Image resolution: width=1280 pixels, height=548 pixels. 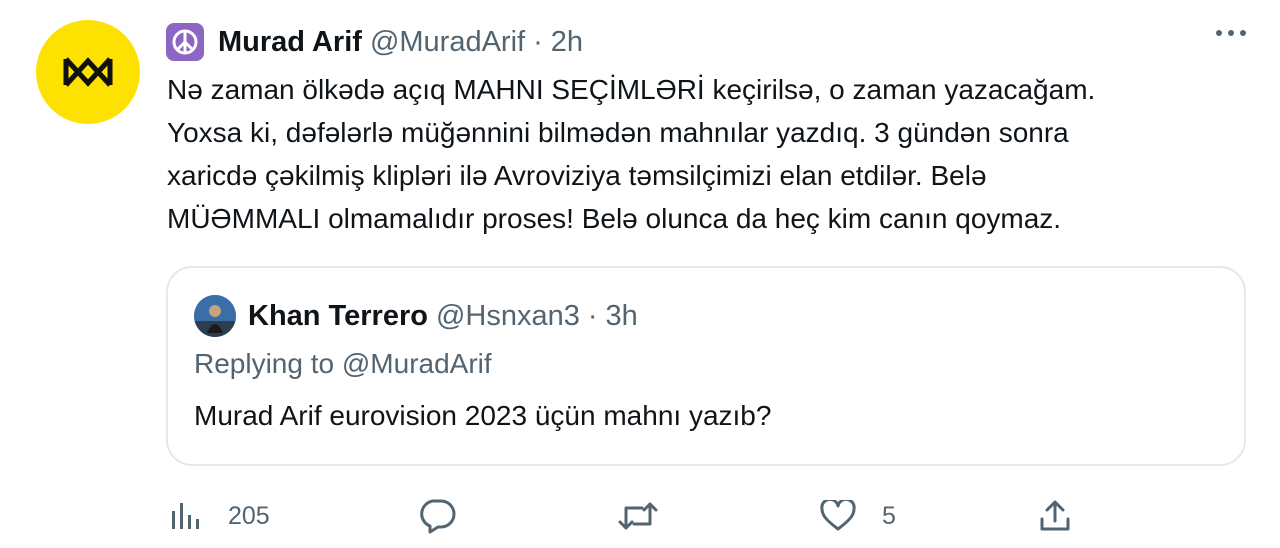 I want to click on tweet-header: Murad Arif @MuradArif · 2h, so click(x=374, y=42).